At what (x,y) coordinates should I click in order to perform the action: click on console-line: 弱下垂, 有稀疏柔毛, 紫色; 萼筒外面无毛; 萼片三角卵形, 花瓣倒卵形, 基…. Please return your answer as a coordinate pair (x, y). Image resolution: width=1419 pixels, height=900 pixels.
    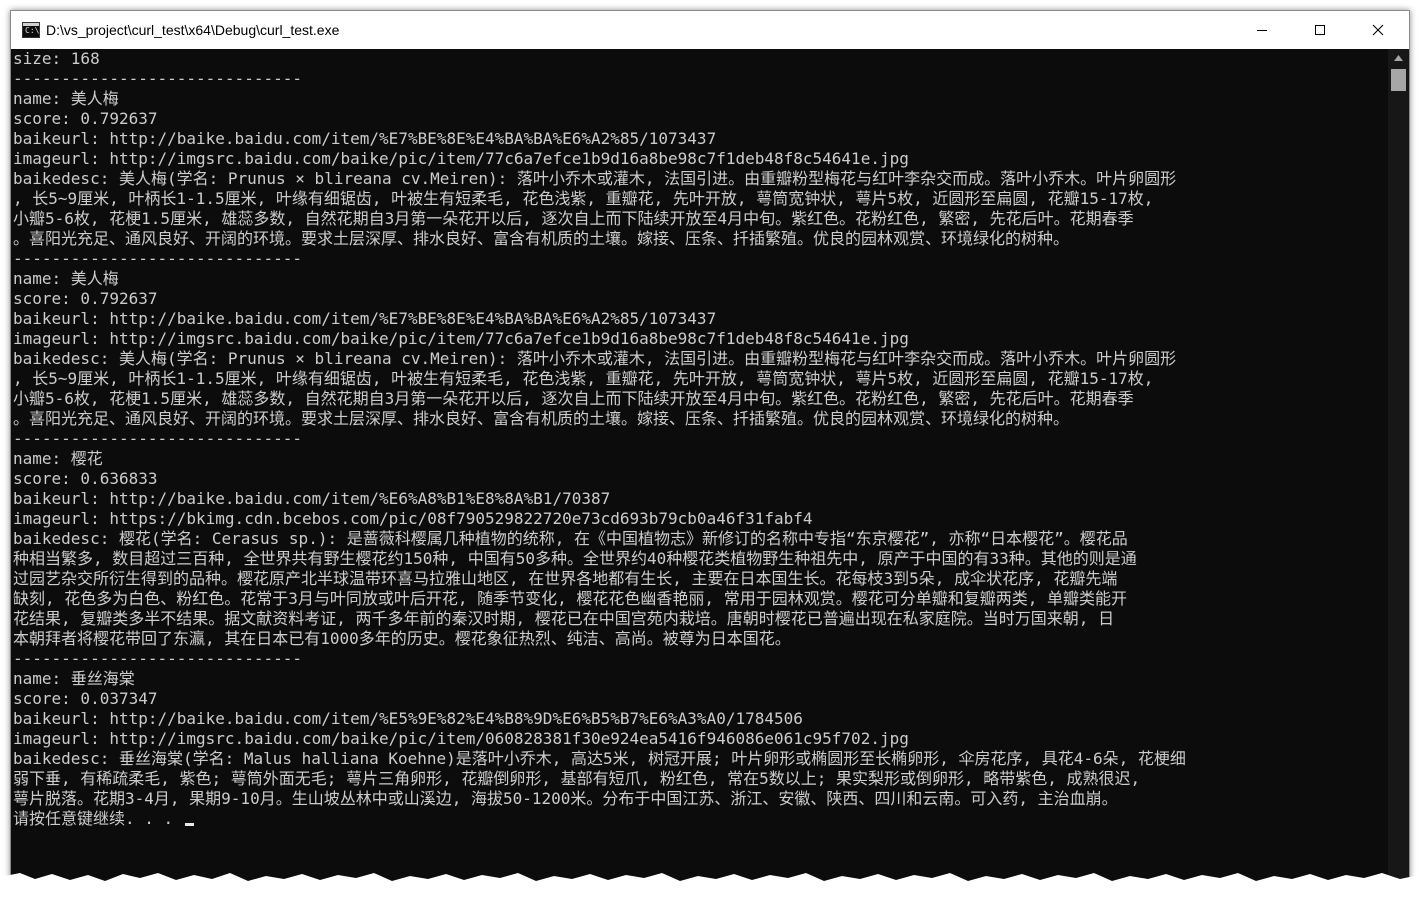
    Looking at the image, I should click on (577, 778).